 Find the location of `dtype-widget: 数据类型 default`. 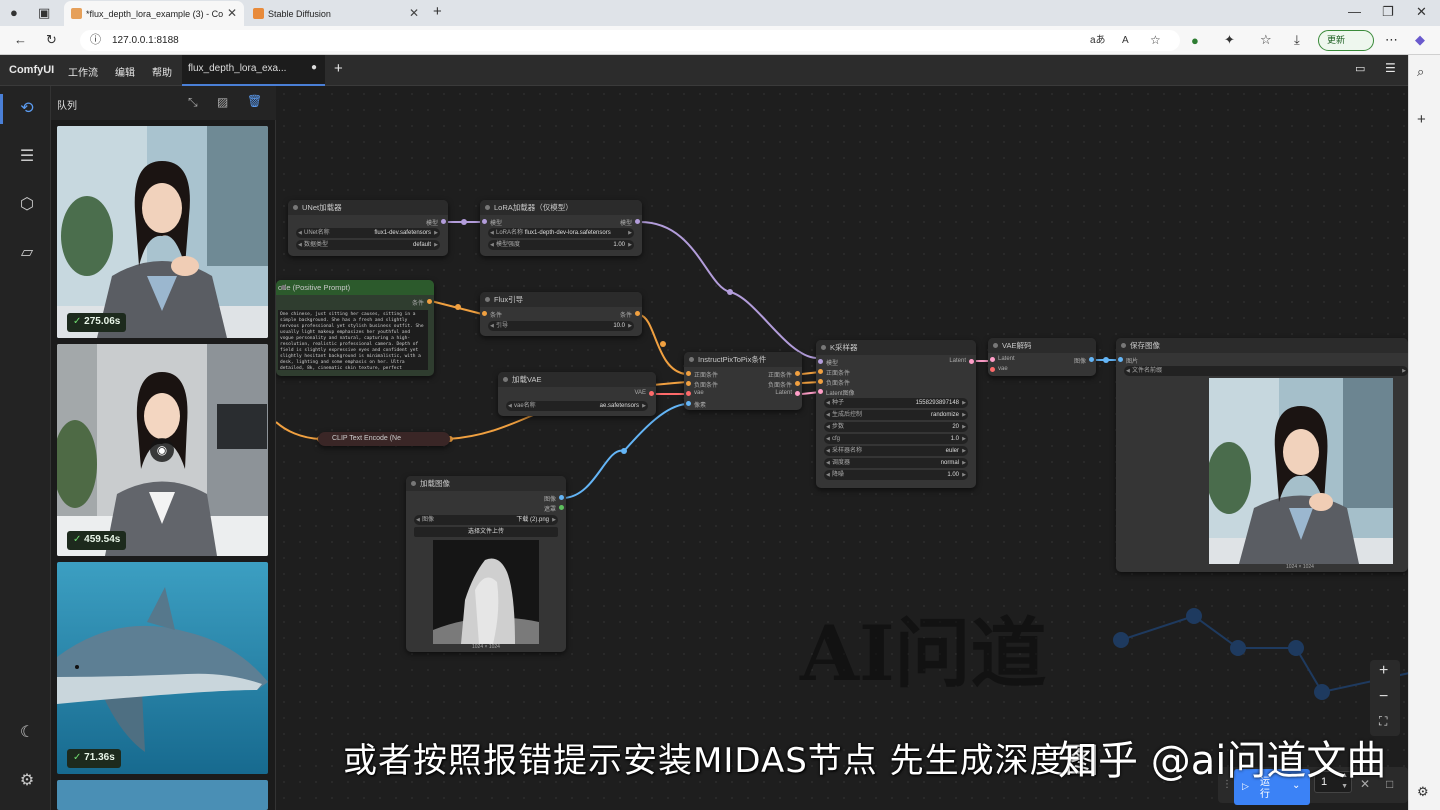

dtype-widget: 数据类型 default is located at coordinates (368, 245).